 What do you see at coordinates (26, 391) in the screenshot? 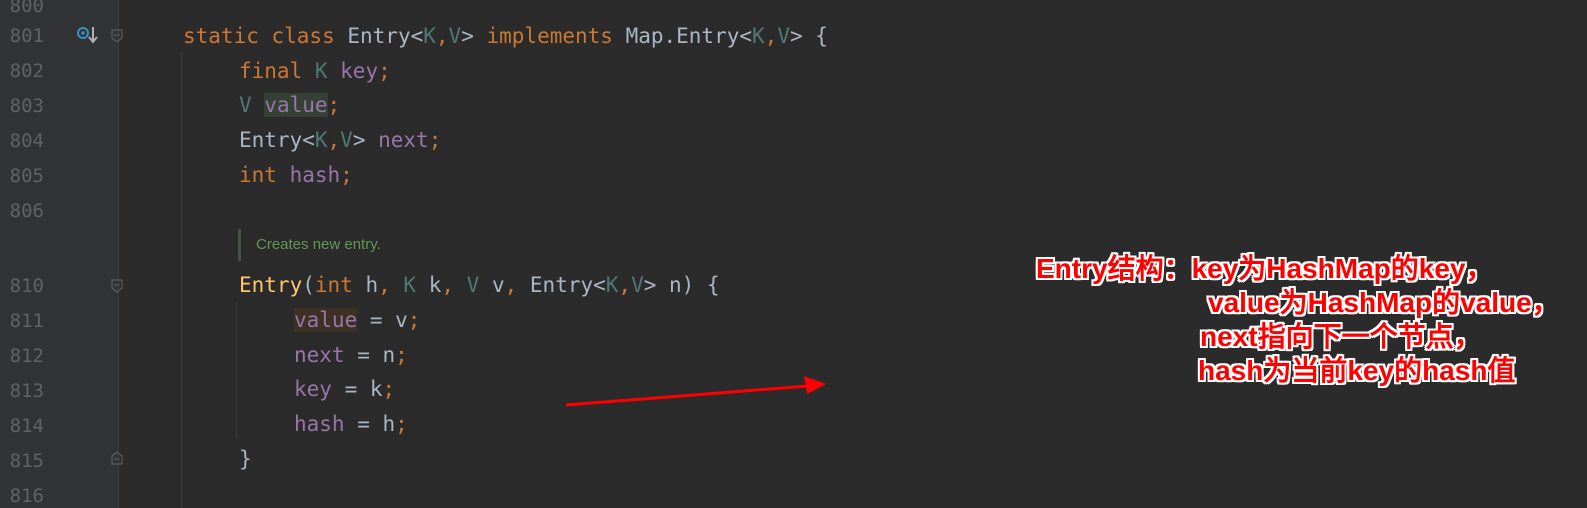
I see `line-number: 813` at bounding box center [26, 391].